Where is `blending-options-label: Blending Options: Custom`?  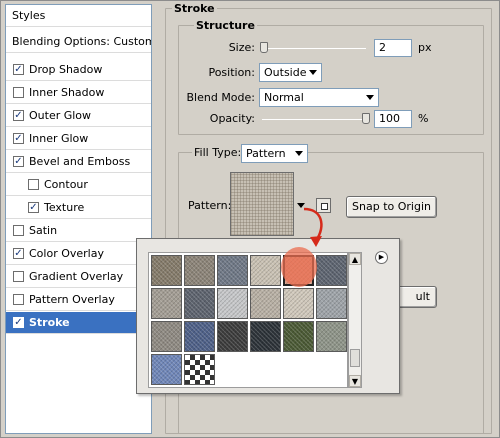
blending-options-label: Blending Options: Custom is located at coordinates (81, 41).